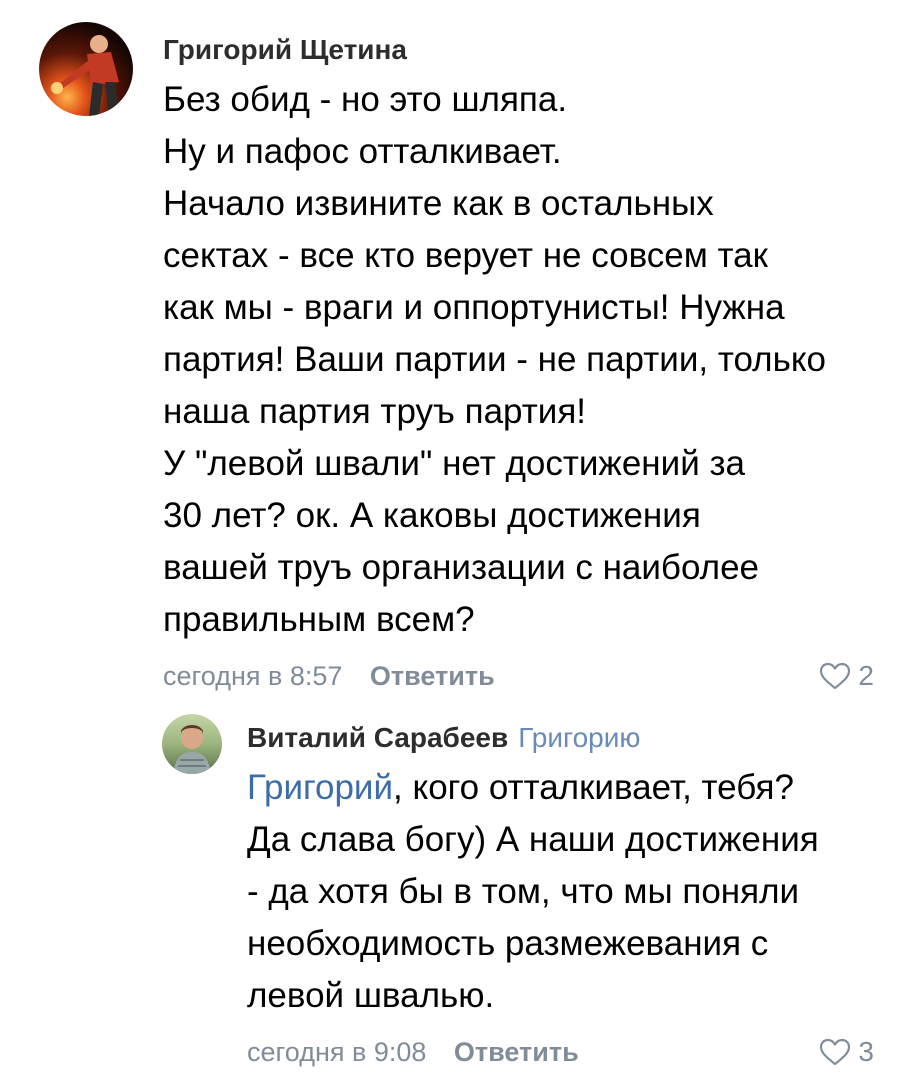 The image size is (914, 1080). I want to click on author-line: Виталий Сарабеев Григорию, so click(560, 738).